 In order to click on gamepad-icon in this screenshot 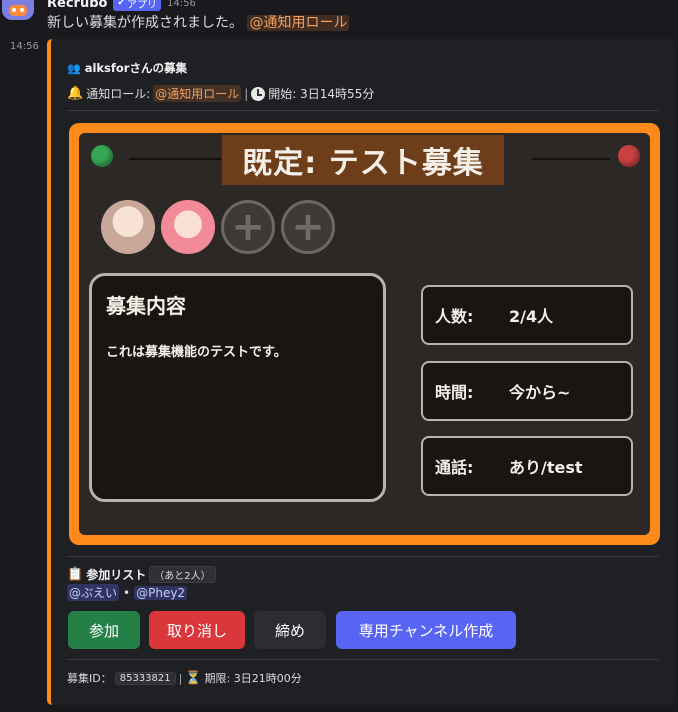, I will do `click(18, 10)`.